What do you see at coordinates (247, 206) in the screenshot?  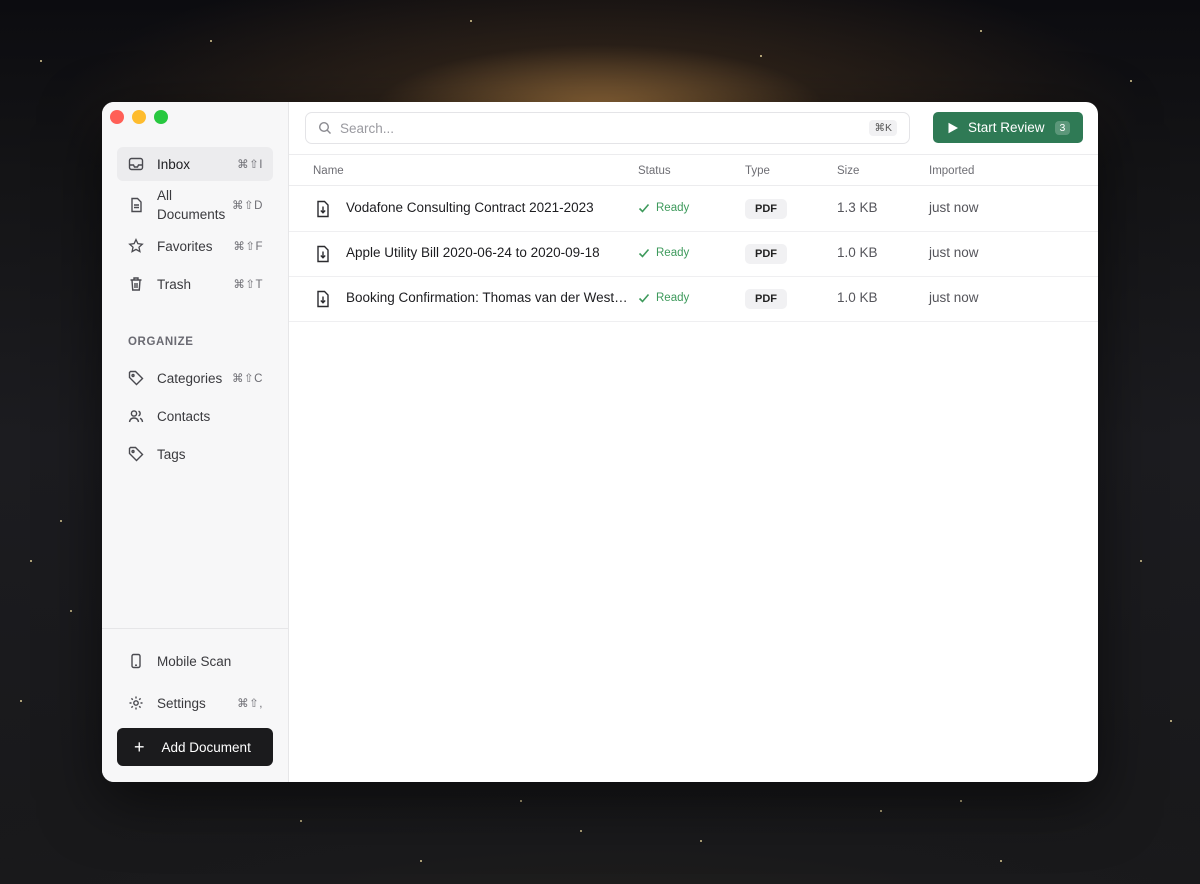 I see `shortcut-hint: ⌘⇧D` at bounding box center [247, 206].